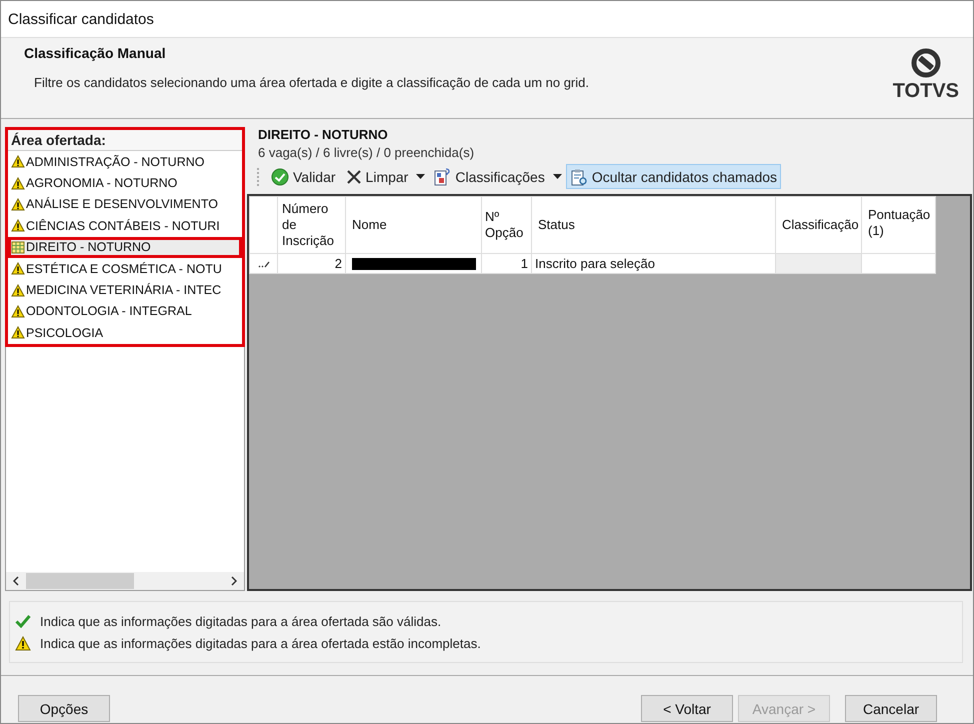  I want to click on logo-icon, so click(925, 63).